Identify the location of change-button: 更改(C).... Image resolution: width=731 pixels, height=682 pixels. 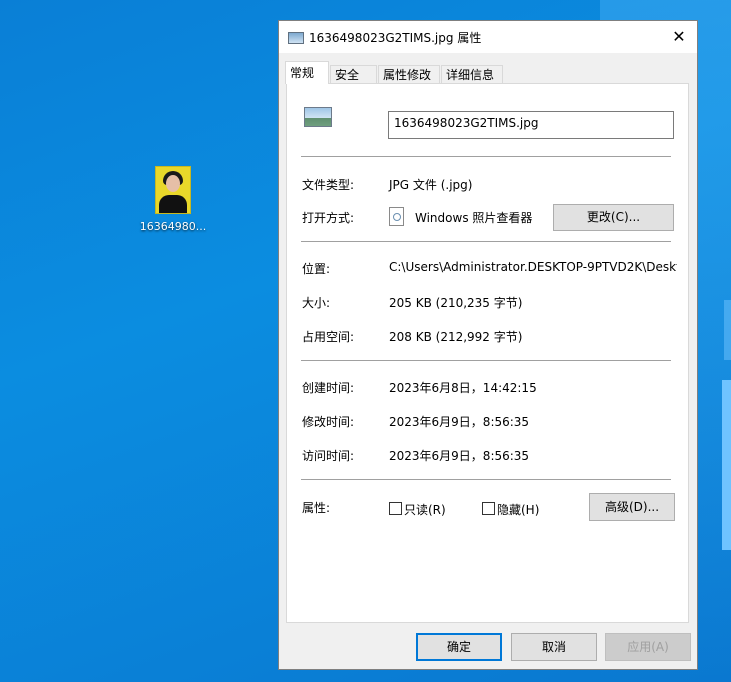
(613, 217).